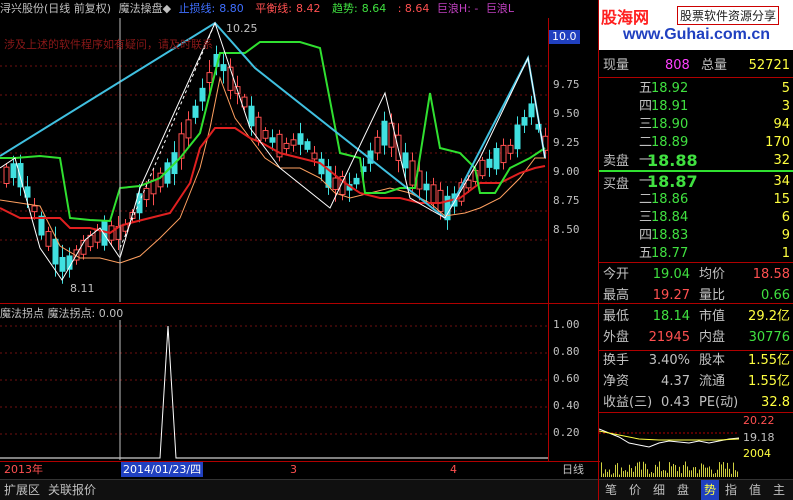 This screenshot has width=793, height=500. Describe the element at coordinates (696, 236) in the screenshot. I see `buy-level-row: 四 18.83 9` at that location.